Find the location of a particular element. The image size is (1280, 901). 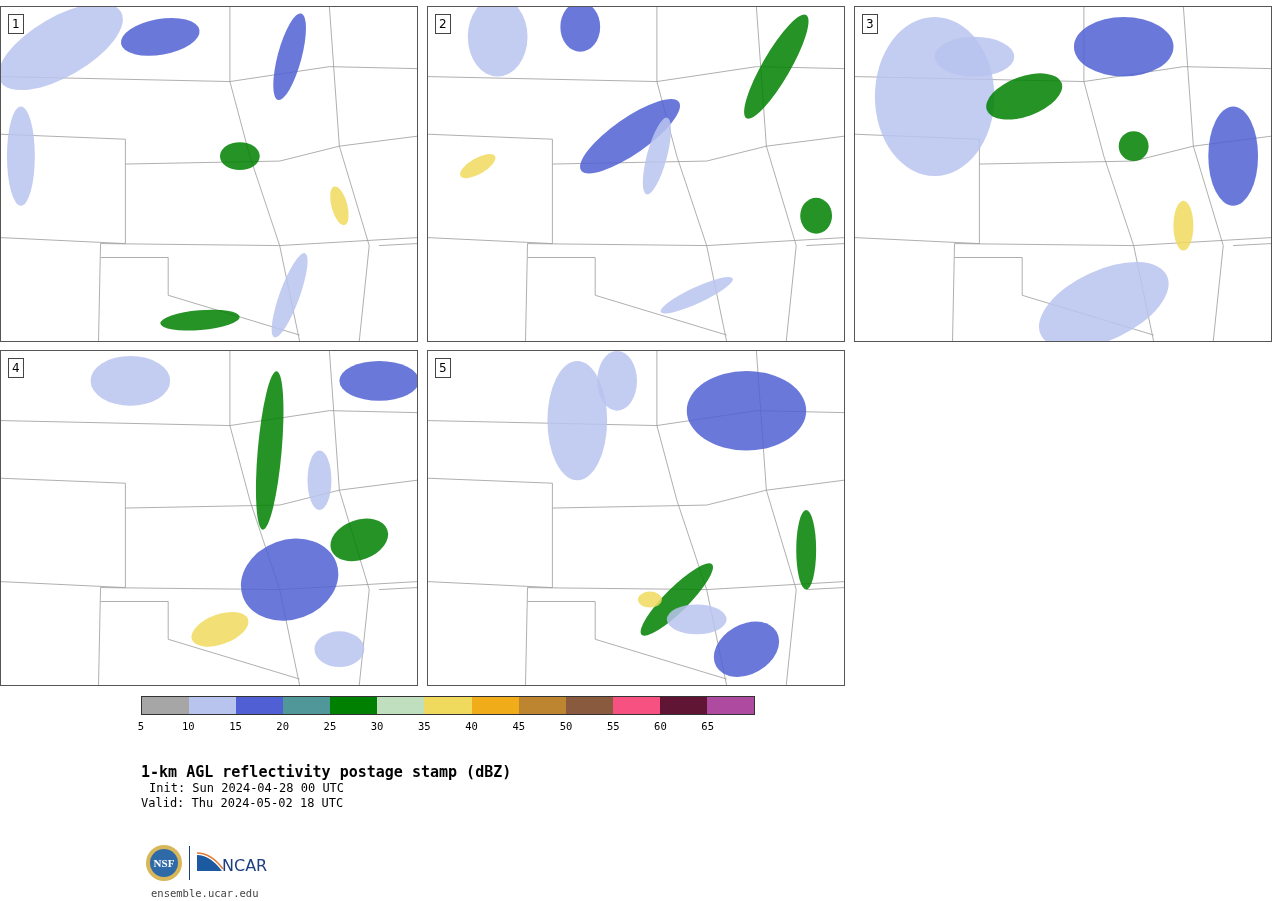

tick-label: 10 is located at coordinates (188, 726).